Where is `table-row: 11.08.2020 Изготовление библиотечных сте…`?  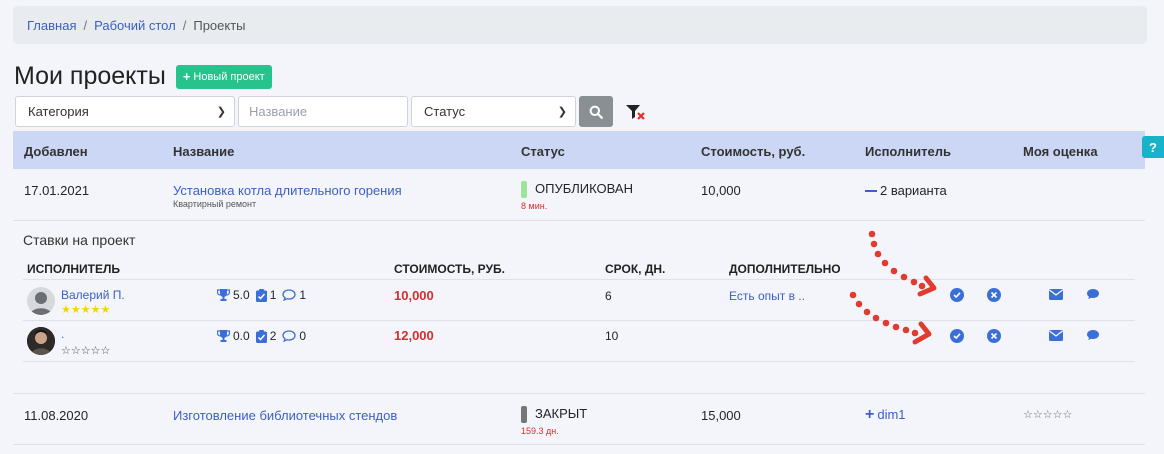
table-row: 11.08.2020 Изготовление библиотечных сте… is located at coordinates (579, 419).